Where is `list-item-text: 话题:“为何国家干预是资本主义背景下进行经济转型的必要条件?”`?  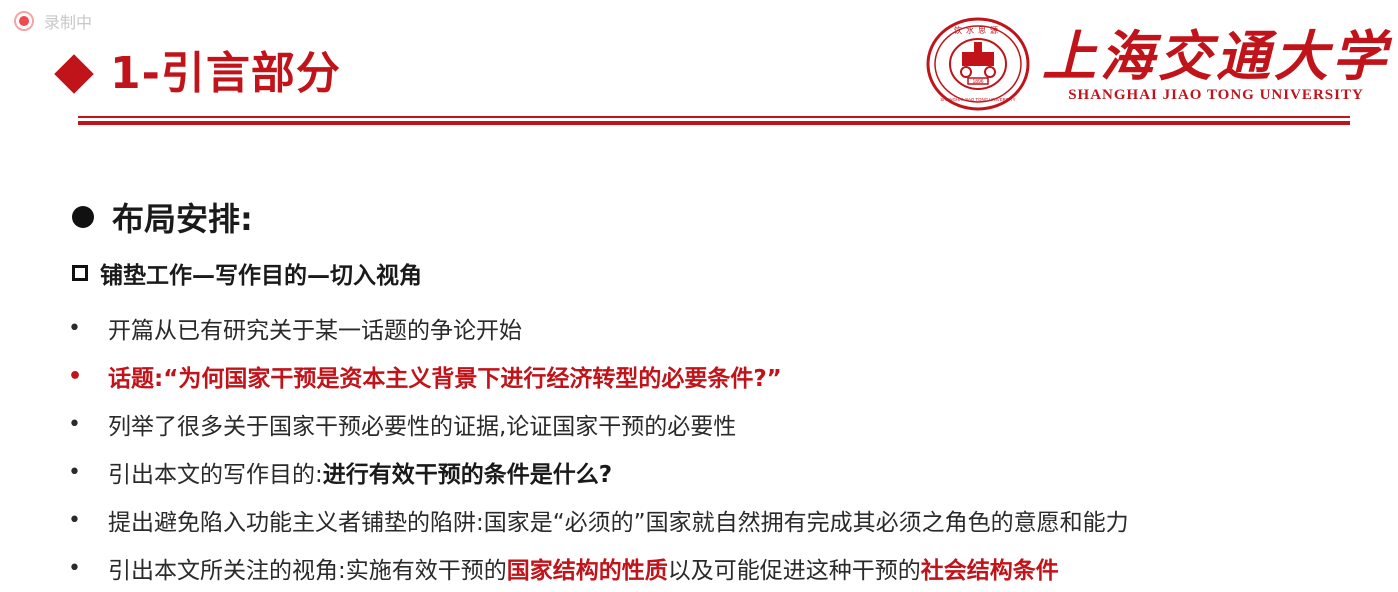 list-item-text: 话题:“为何国家干预是资本主义背景下进行经济转型的必要条件?” is located at coordinates (445, 379).